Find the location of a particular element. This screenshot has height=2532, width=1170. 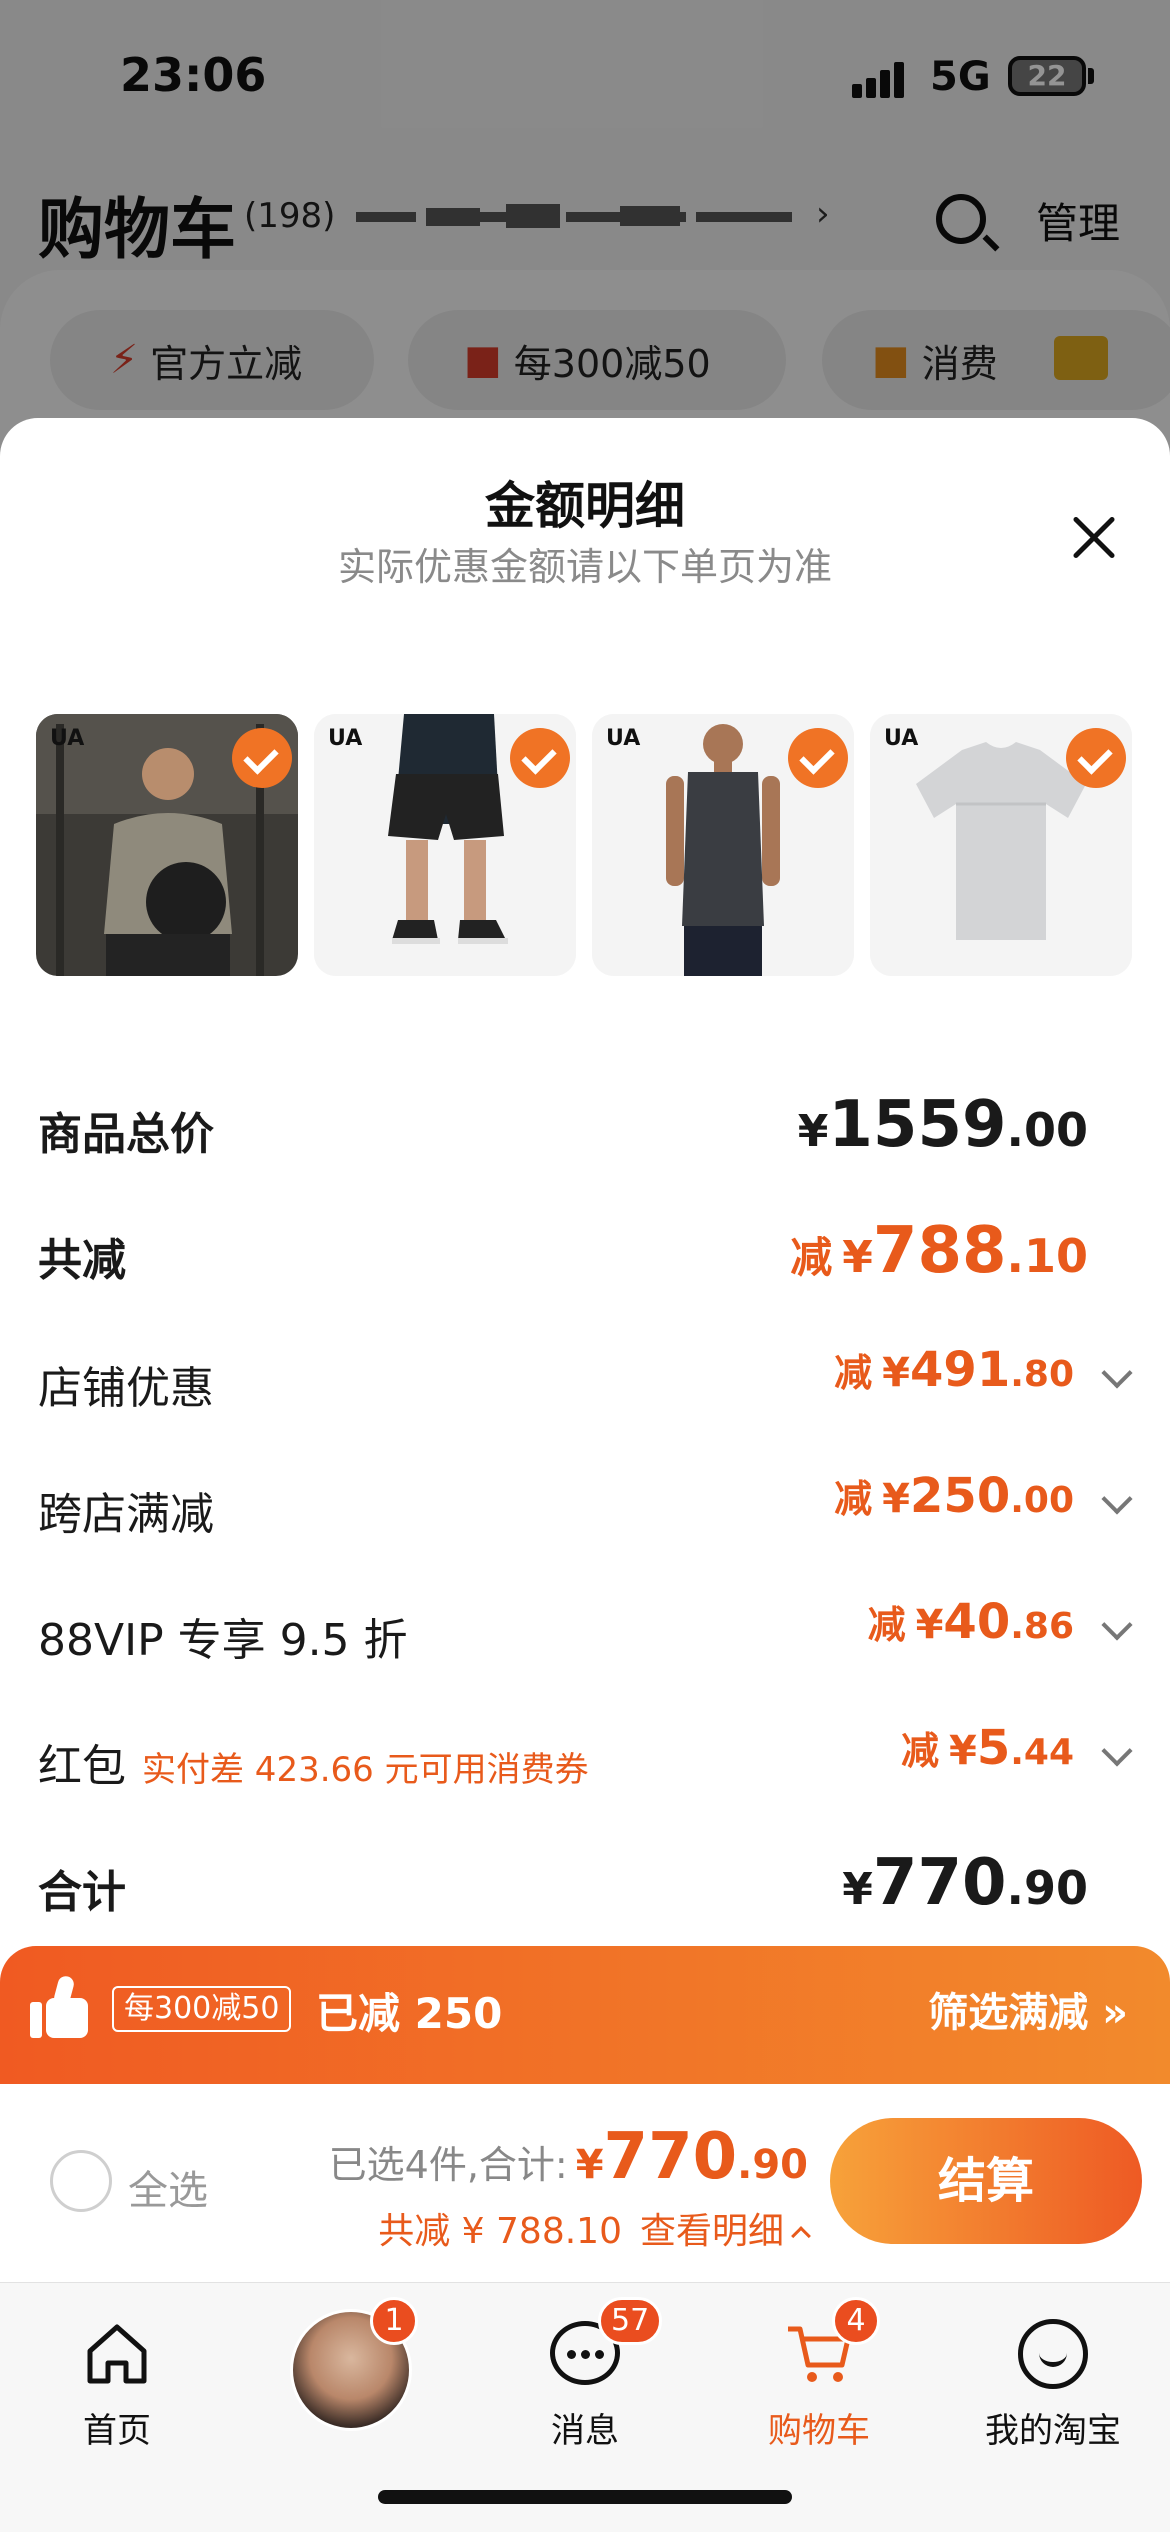

select-all-radio is located at coordinates (81, 2181).